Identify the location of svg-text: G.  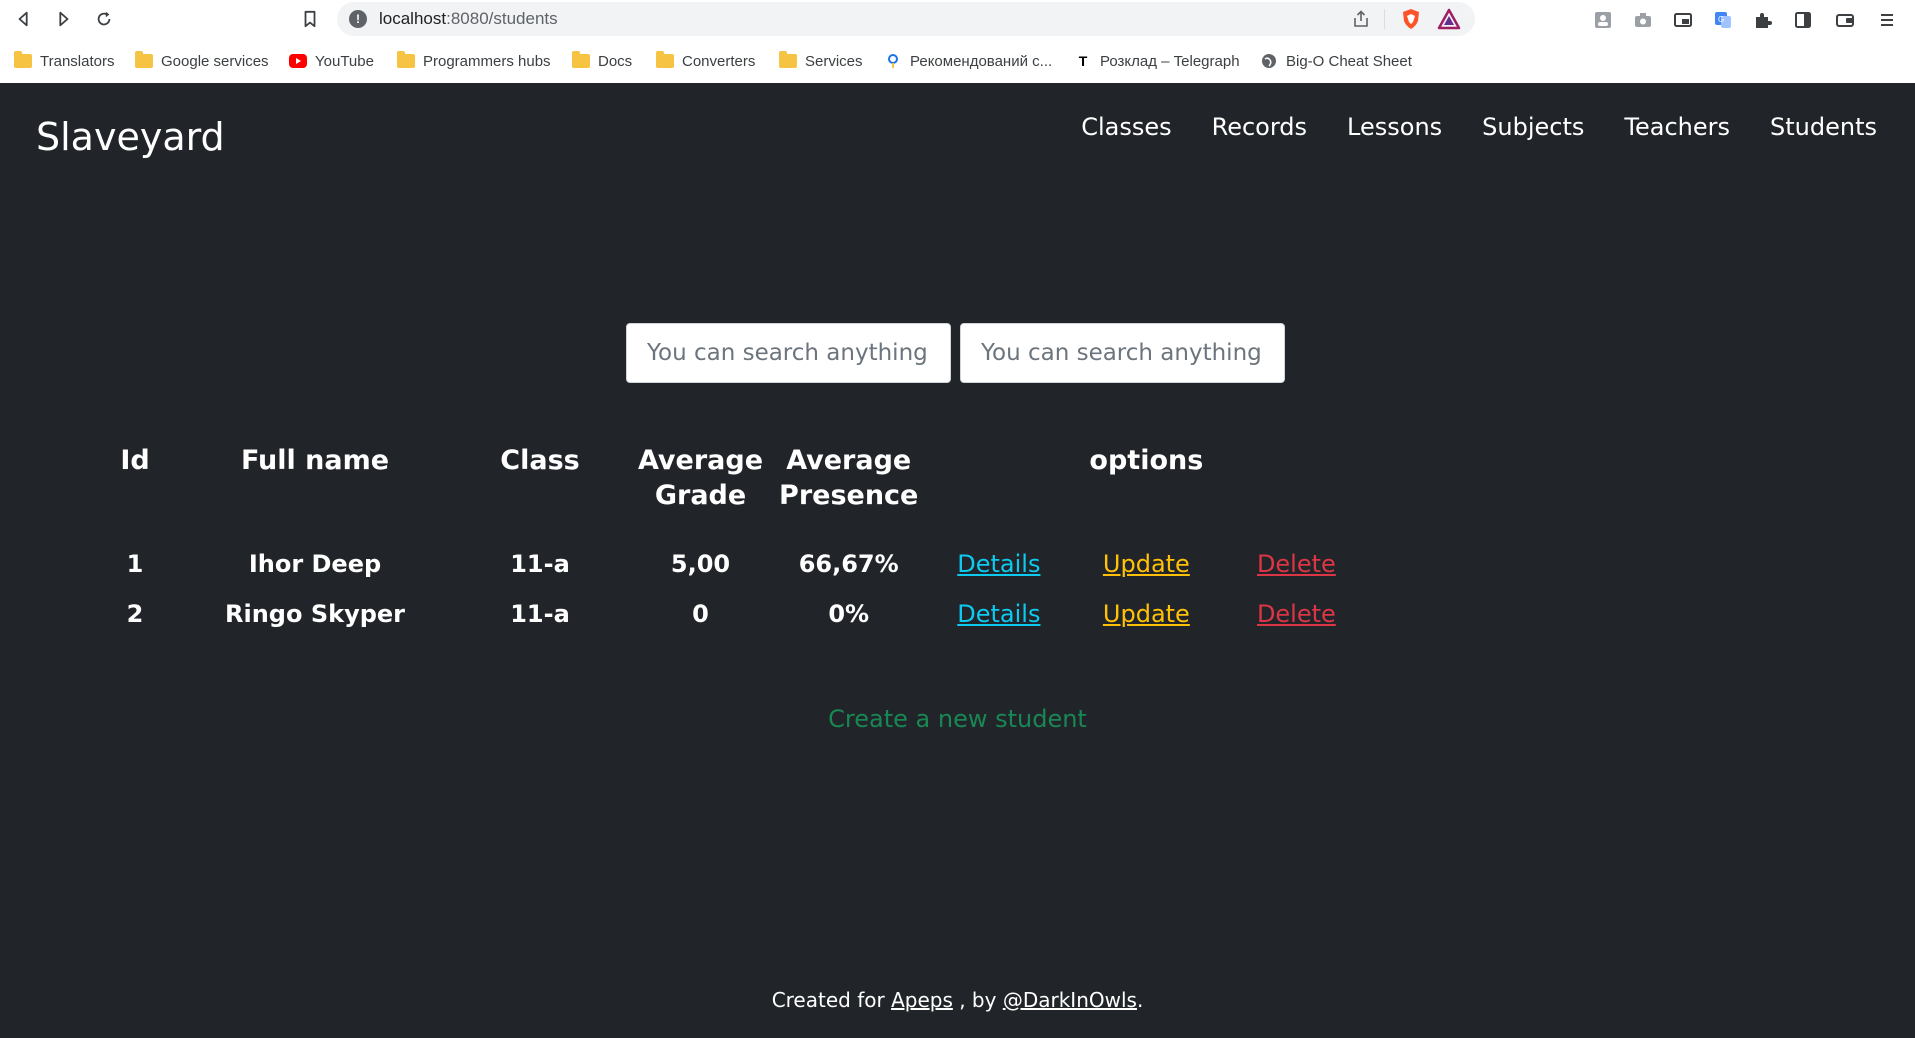
(1721, 19).